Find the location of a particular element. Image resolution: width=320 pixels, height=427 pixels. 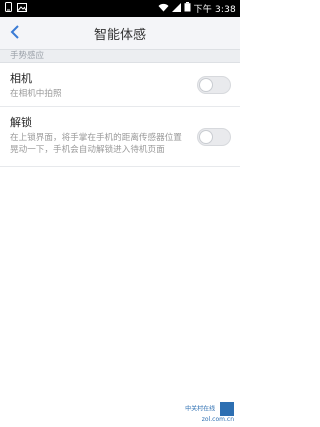

phone-icon is located at coordinates (8, 8).